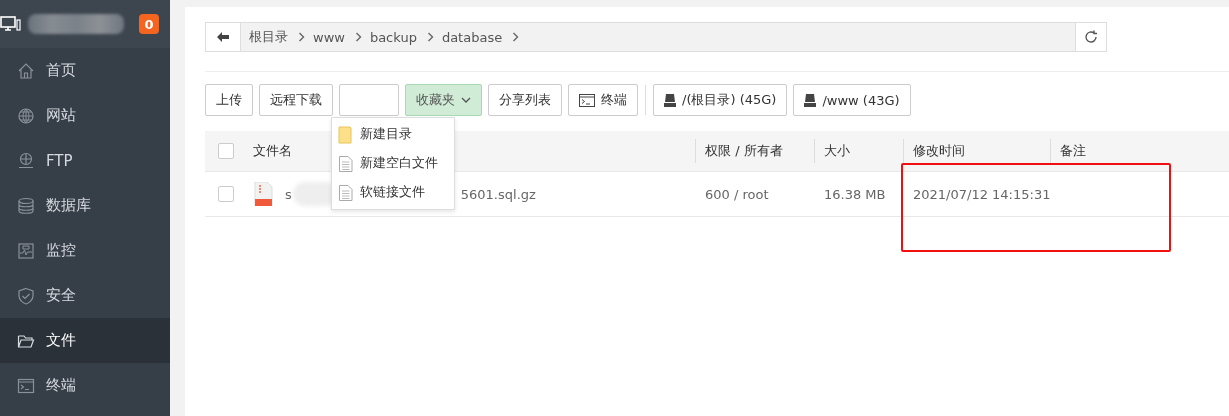 The width and height of the screenshot is (1229, 416). I want to click on sidebar-item: 首页, so click(85, 70).